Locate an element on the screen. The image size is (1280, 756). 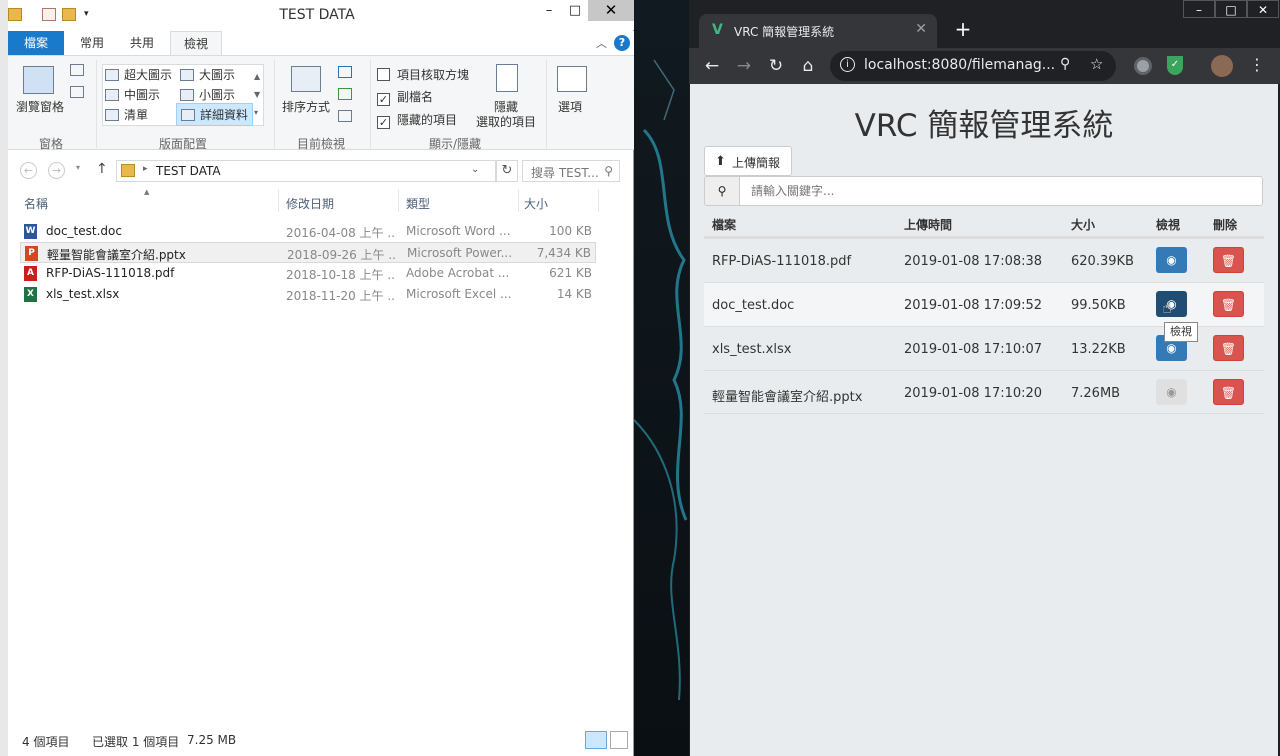
item-checkboxes-toggle: 項目核取方塊 is located at coordinates (423, 74).